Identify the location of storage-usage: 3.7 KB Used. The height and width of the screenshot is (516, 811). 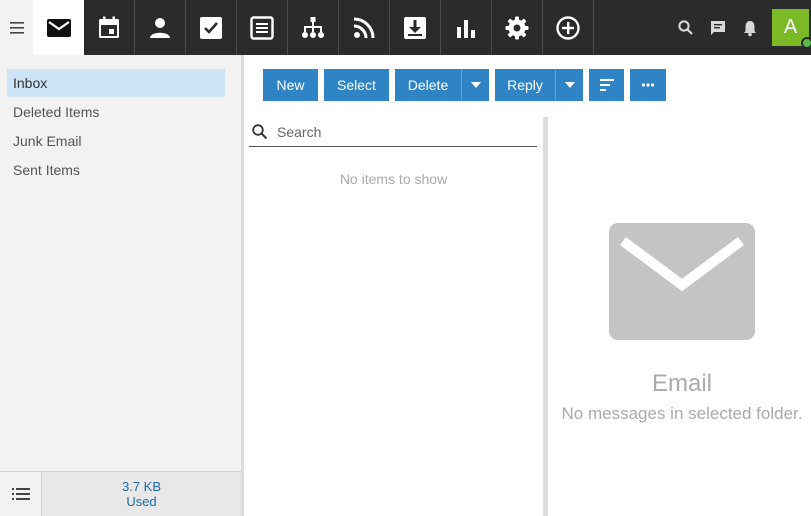
(141, 494).